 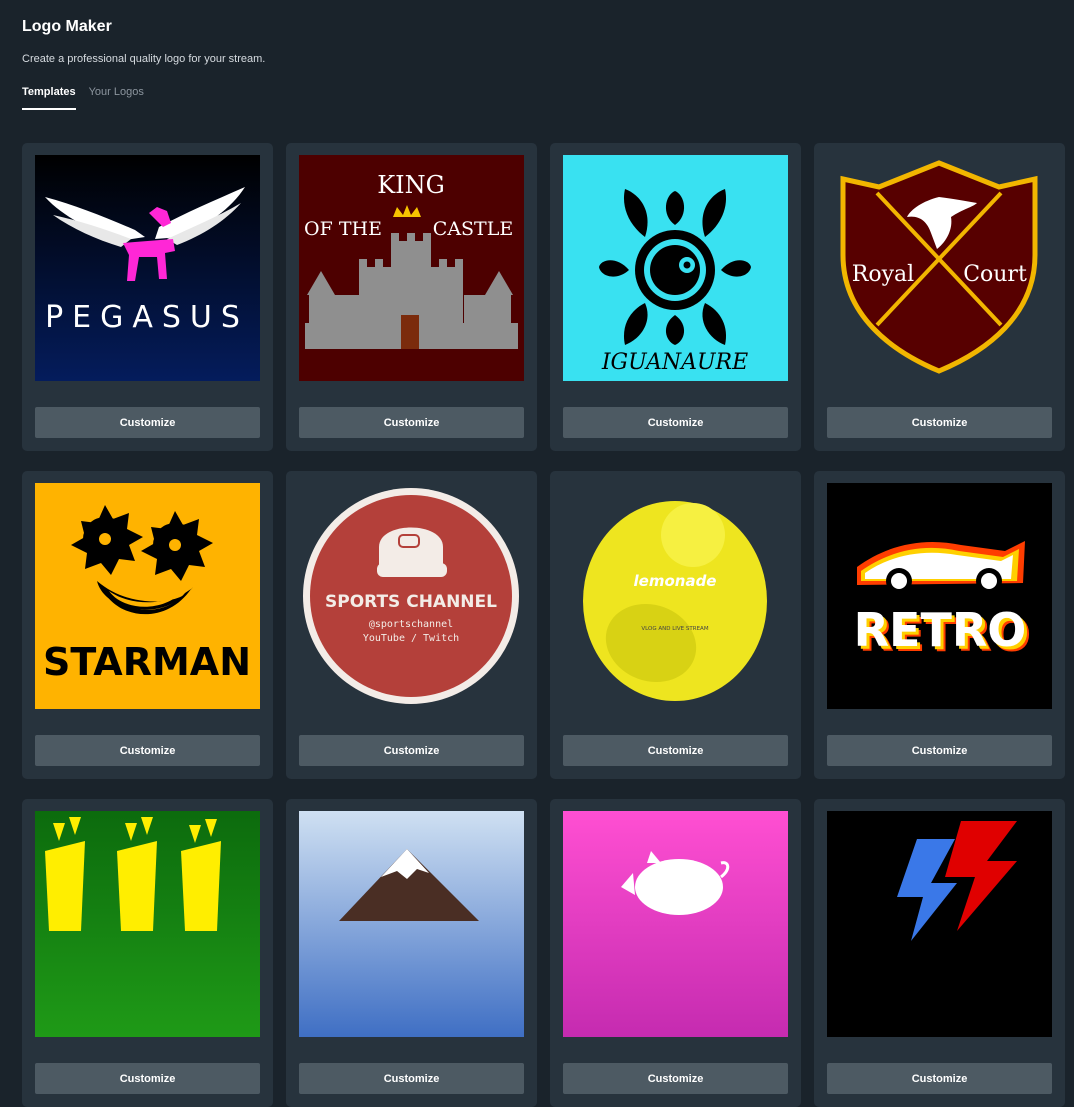 I want to click on star-face-icon: STARMAN, so click(x=147, y=596).